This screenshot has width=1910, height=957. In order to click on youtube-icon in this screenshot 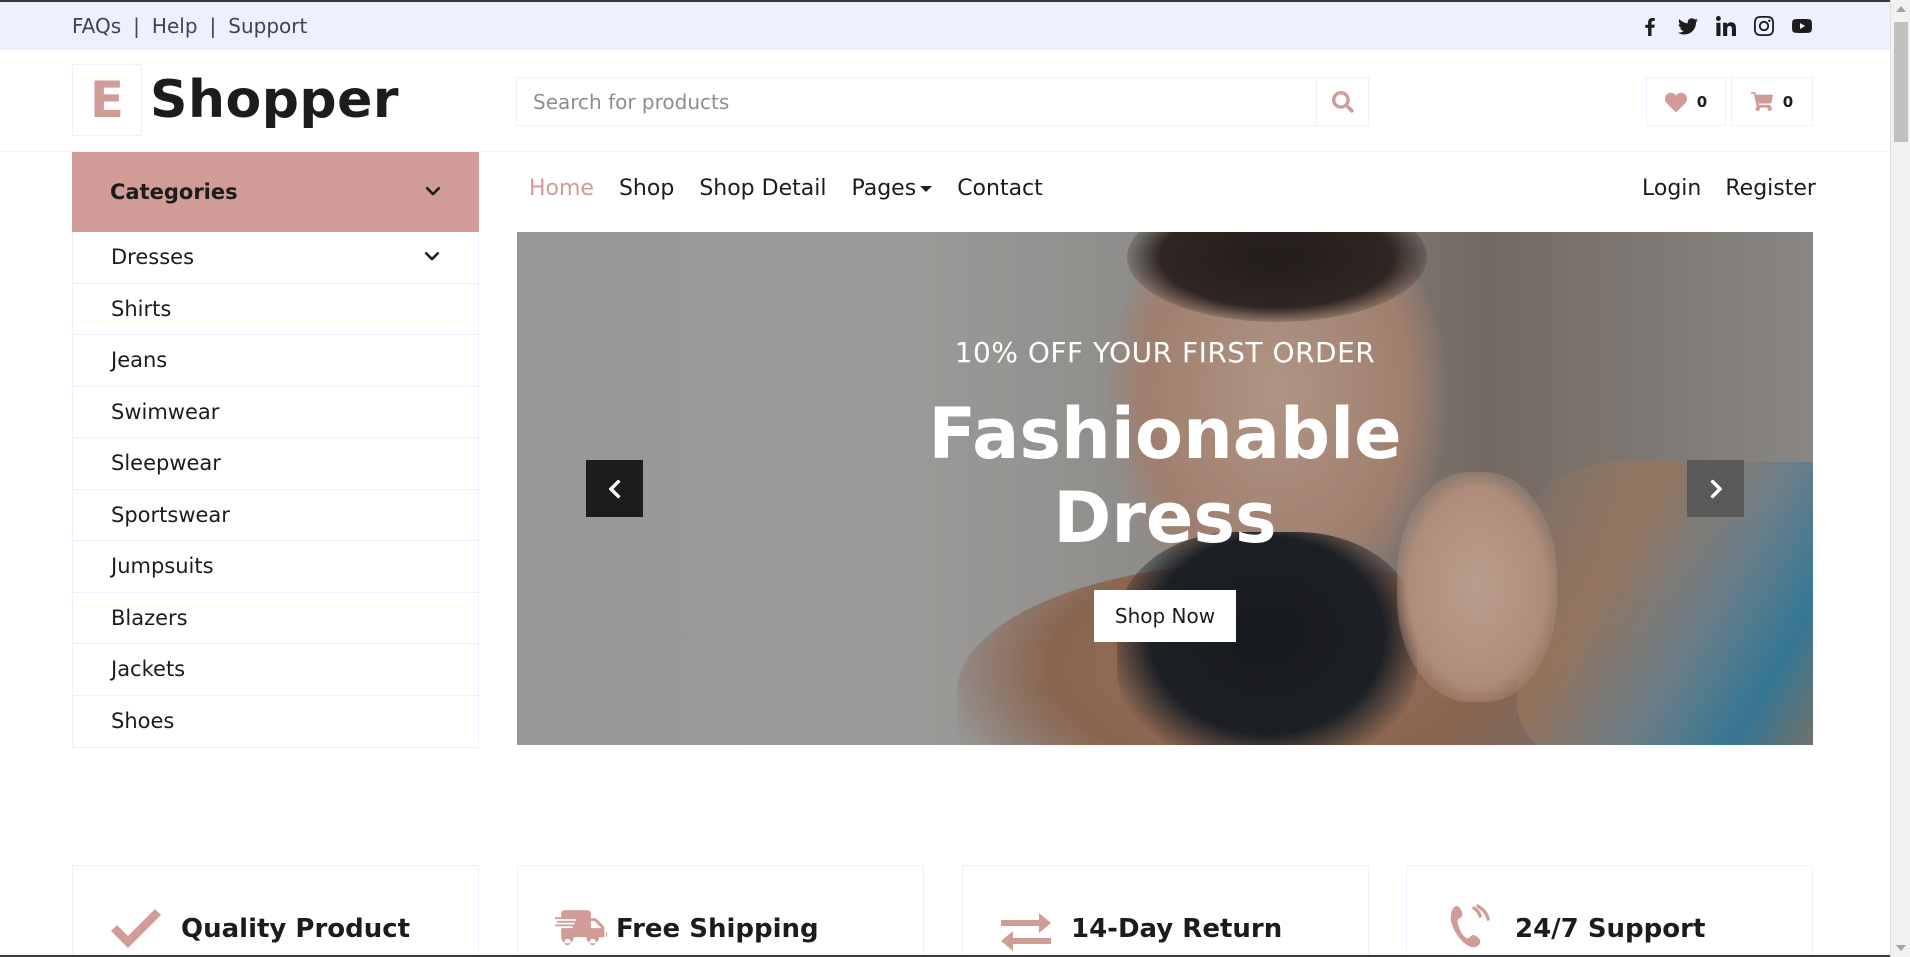, I will do `click(1802, 26)`.